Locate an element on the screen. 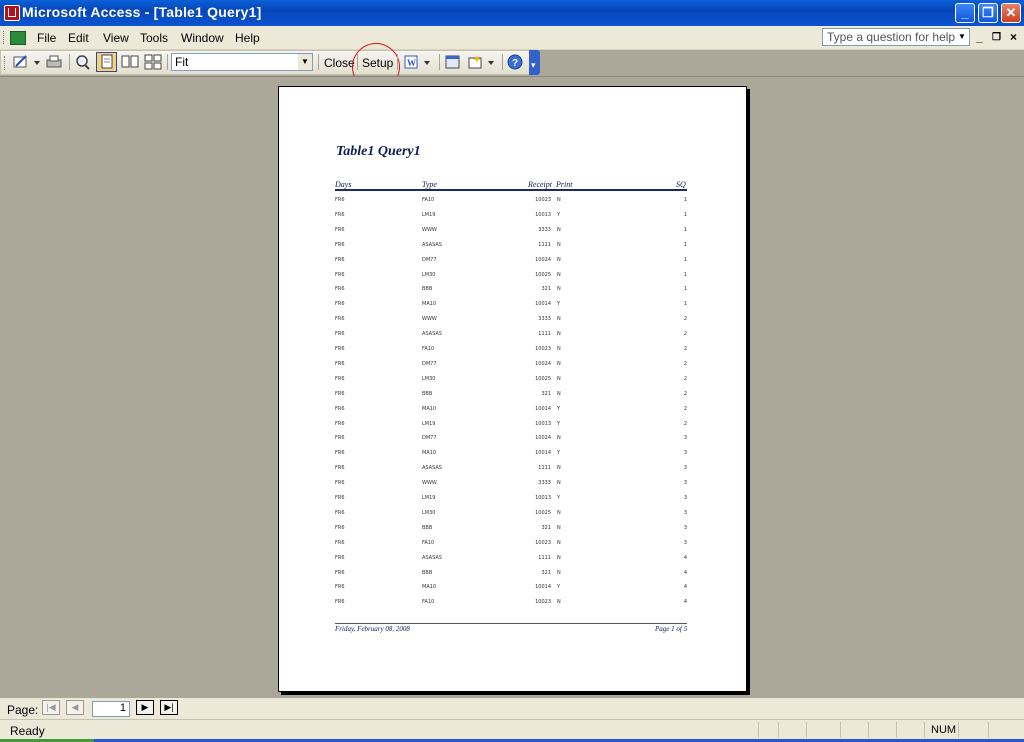 This screenshot has width=1024, height=742. doc-restore-button: ❐ is located at coordinates (996, 37).